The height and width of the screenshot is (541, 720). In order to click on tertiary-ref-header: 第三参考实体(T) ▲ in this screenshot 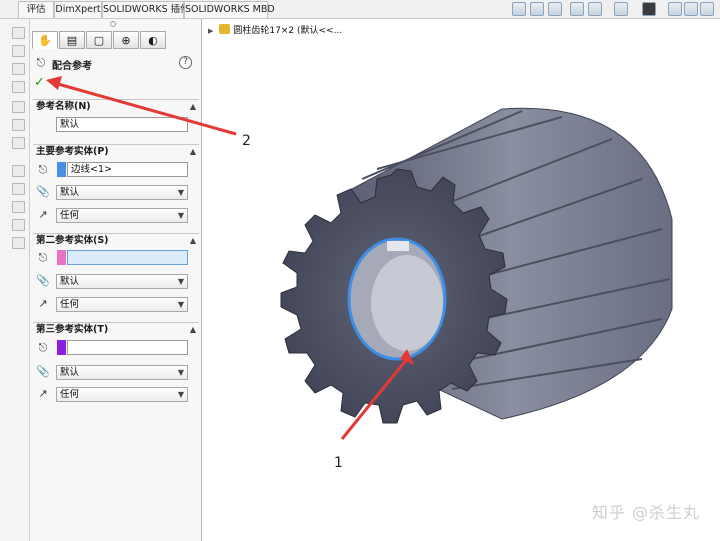, I will do `click(116, 329)`.